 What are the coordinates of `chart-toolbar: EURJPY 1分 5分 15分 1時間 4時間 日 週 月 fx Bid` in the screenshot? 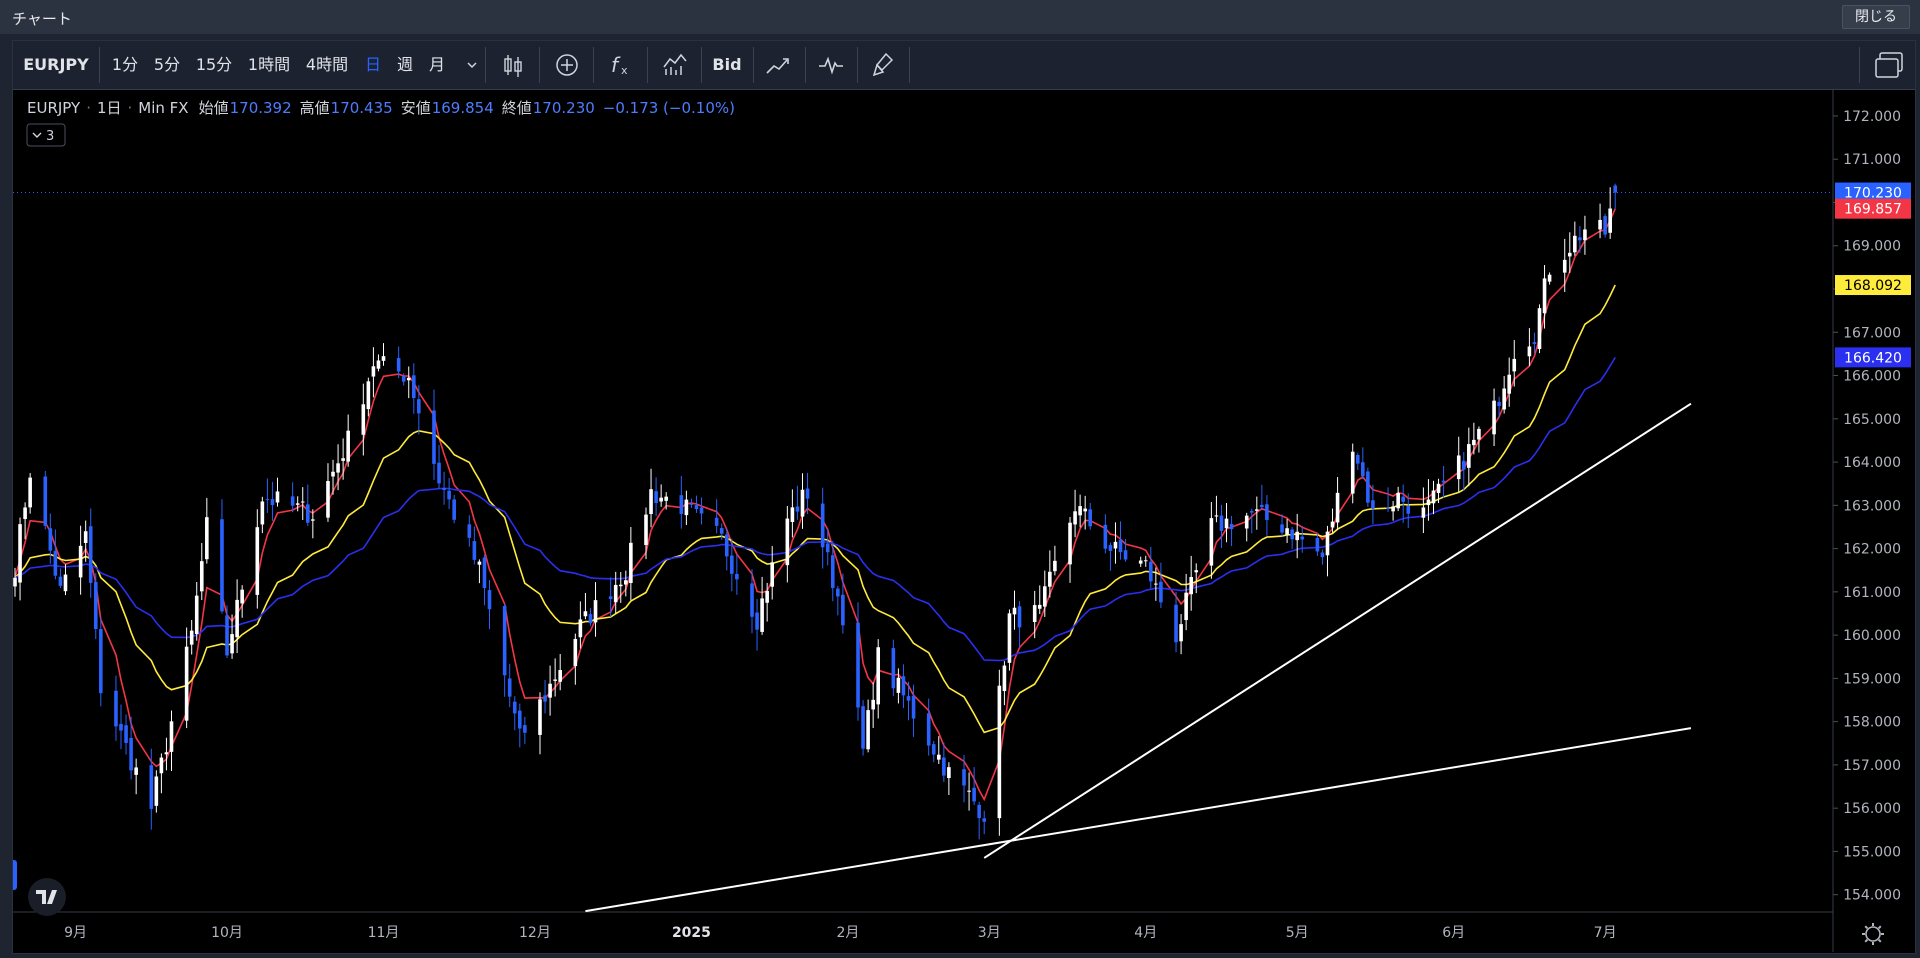 It's located at (964, 65).